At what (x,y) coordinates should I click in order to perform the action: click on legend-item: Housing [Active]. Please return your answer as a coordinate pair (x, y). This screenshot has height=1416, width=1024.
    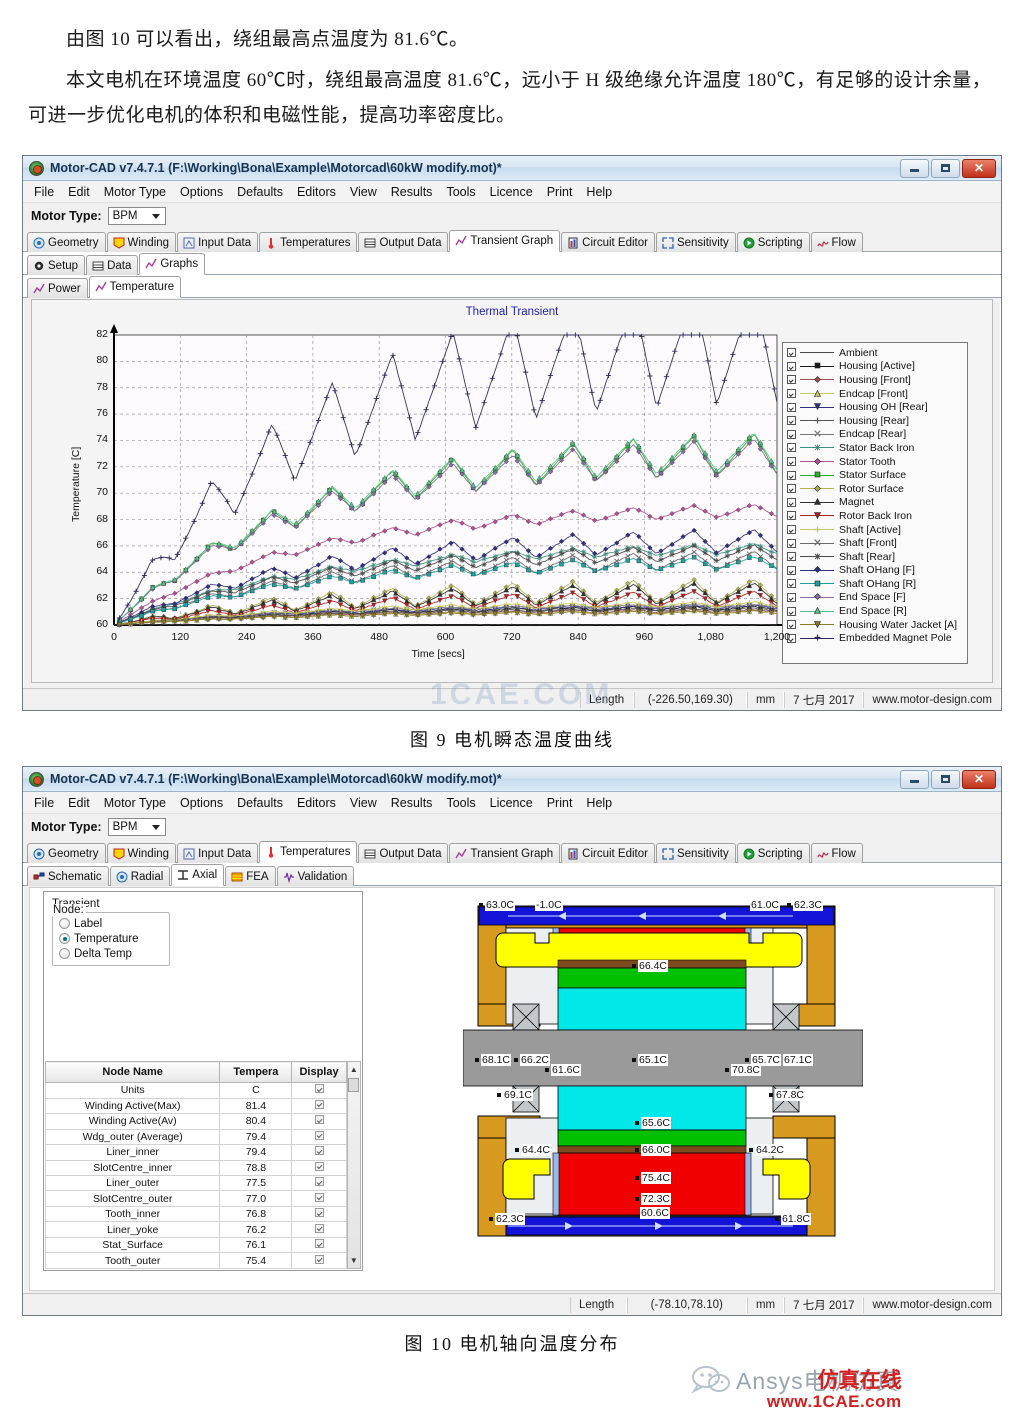
    Looking at the image, I should click on (875, 367).